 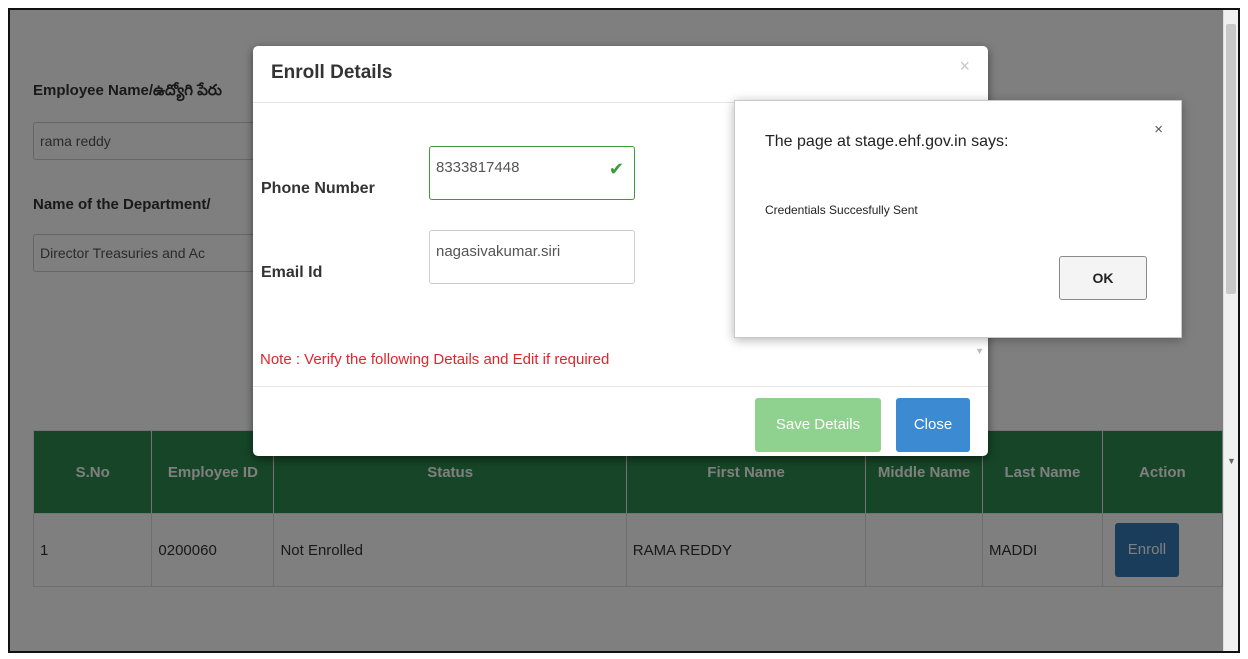 What do you see at coordinates (979, 351) in the screenshot?
I see `modal-scroll-arrow-icon: ▼` at bounding box center [979, 351].